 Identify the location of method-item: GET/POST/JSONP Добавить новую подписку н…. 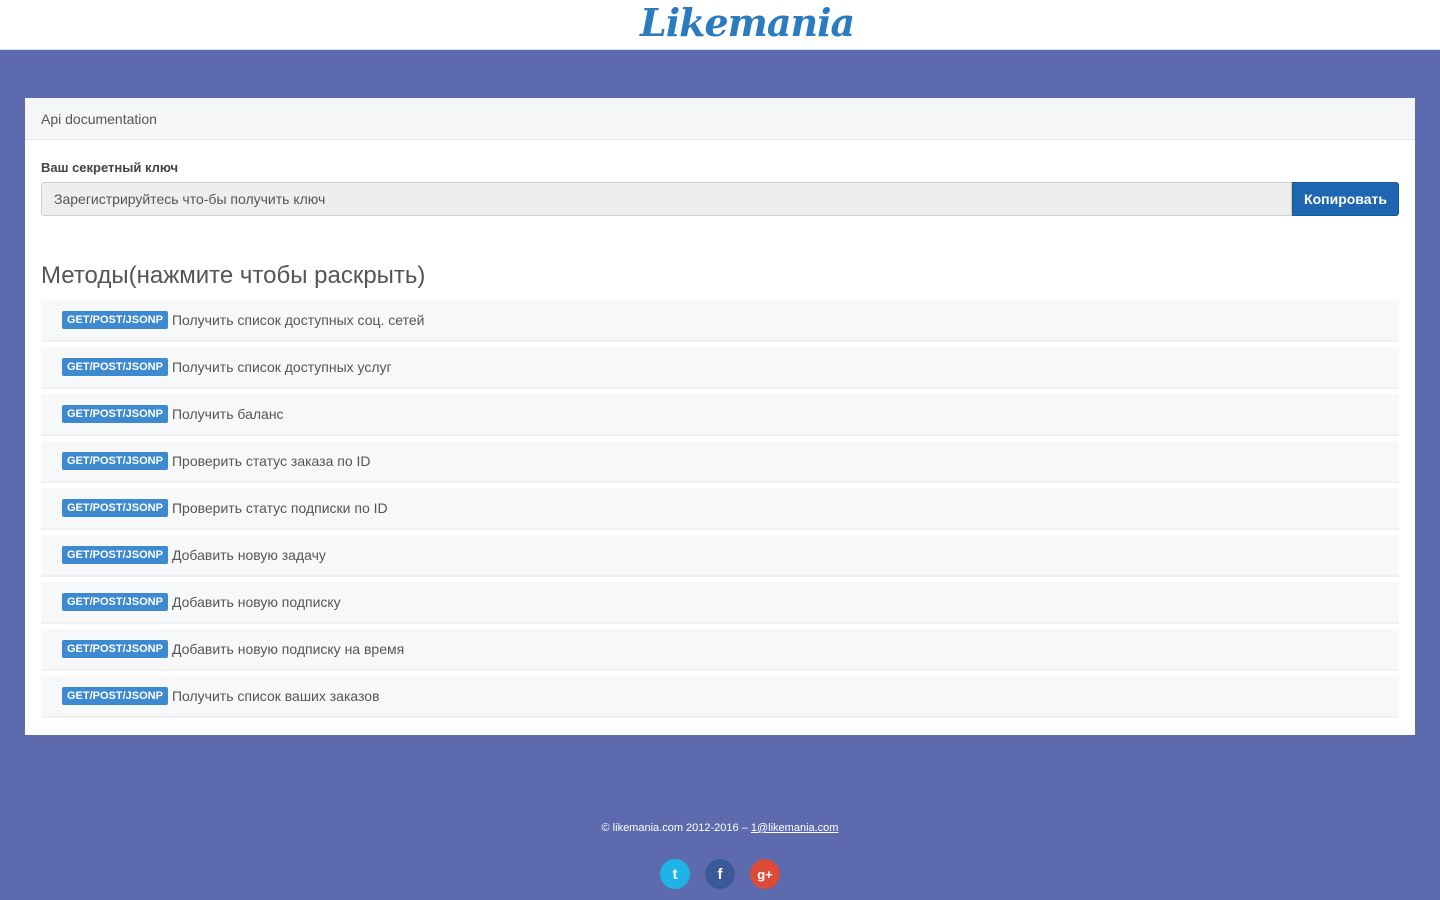
(720, 650).